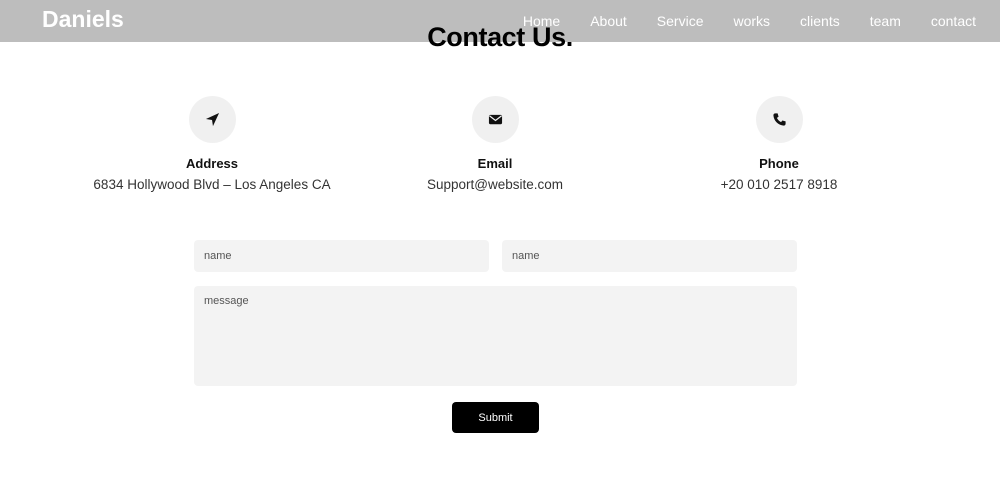 This screenshot has height=481, width=1000. What do you see at coordinates (212, 184) in the screenshot?
I see `address-value: 6834 Hollywood Blvd – Los Angeles CA` at bounding box center [212, 184].